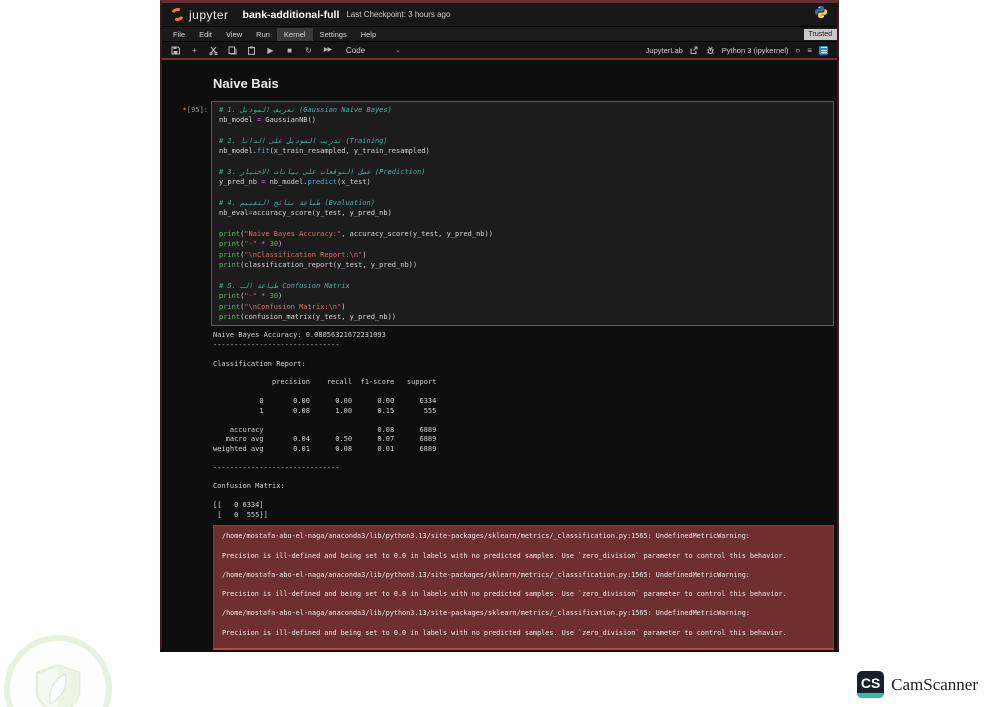 This screenshot has height=707, width=1000. I want to click on chevron-down-icon: ⌄, so click(398, 50).